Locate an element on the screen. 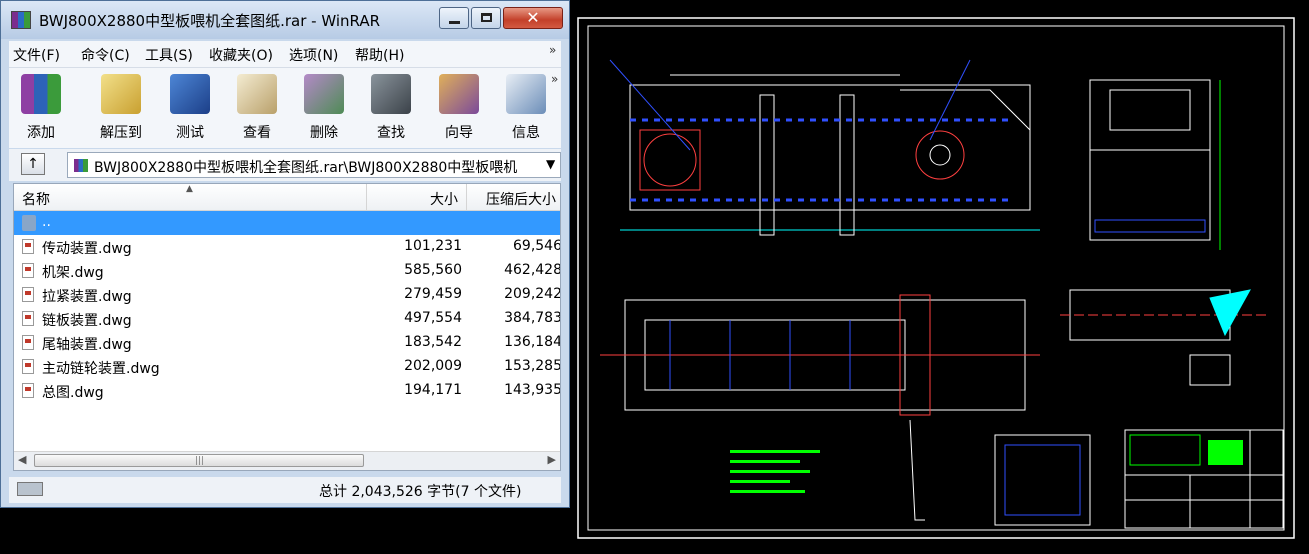 The image size is (1309, 554). extract-to-icon is located at coordinates (121, 94).